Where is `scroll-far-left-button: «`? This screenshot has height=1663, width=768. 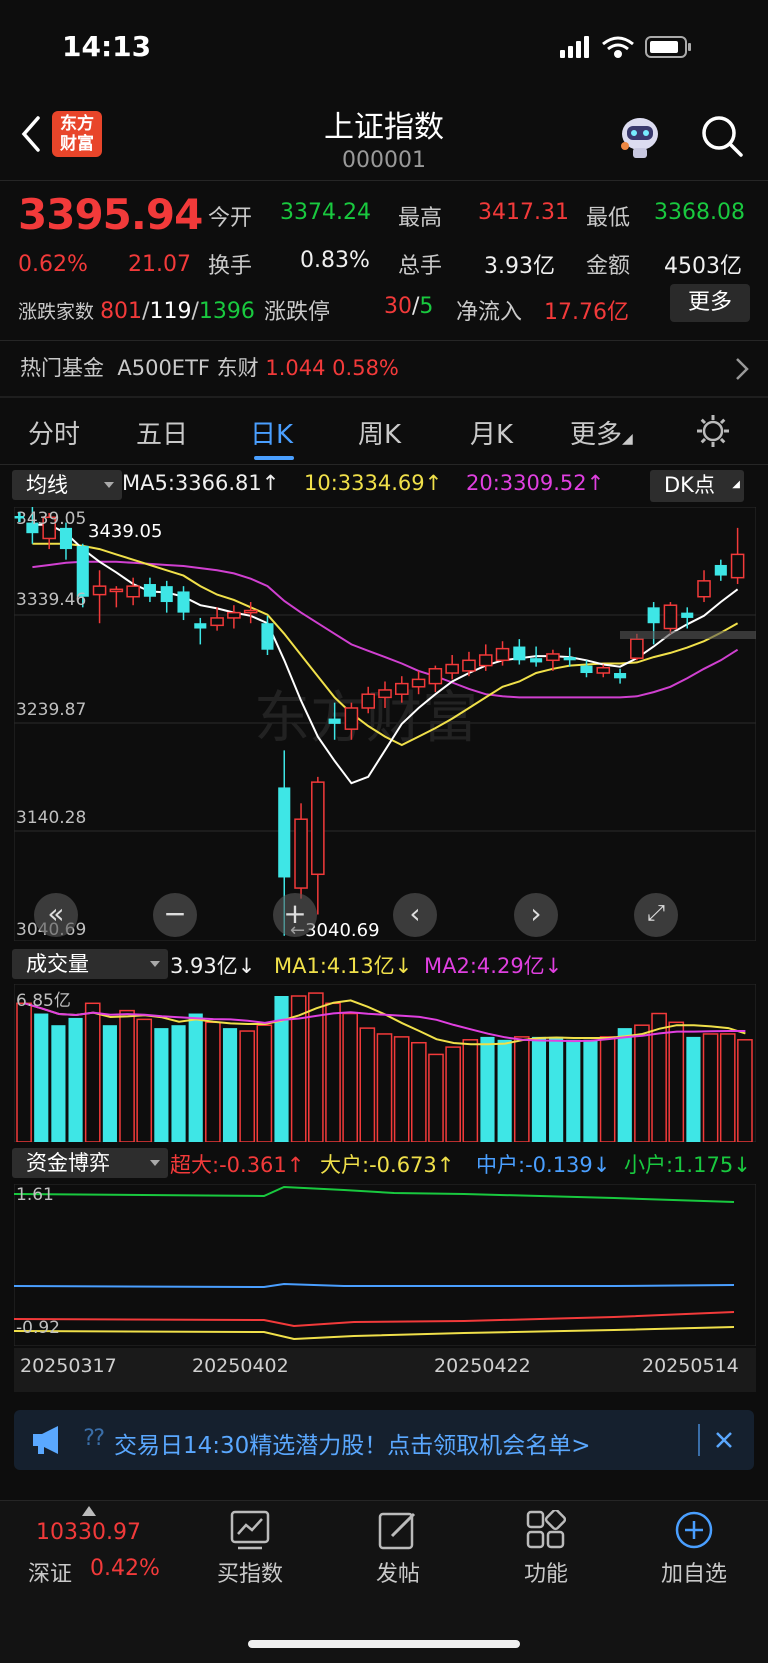 scroll-far-left-button: « is located at coordinates (56, 915).